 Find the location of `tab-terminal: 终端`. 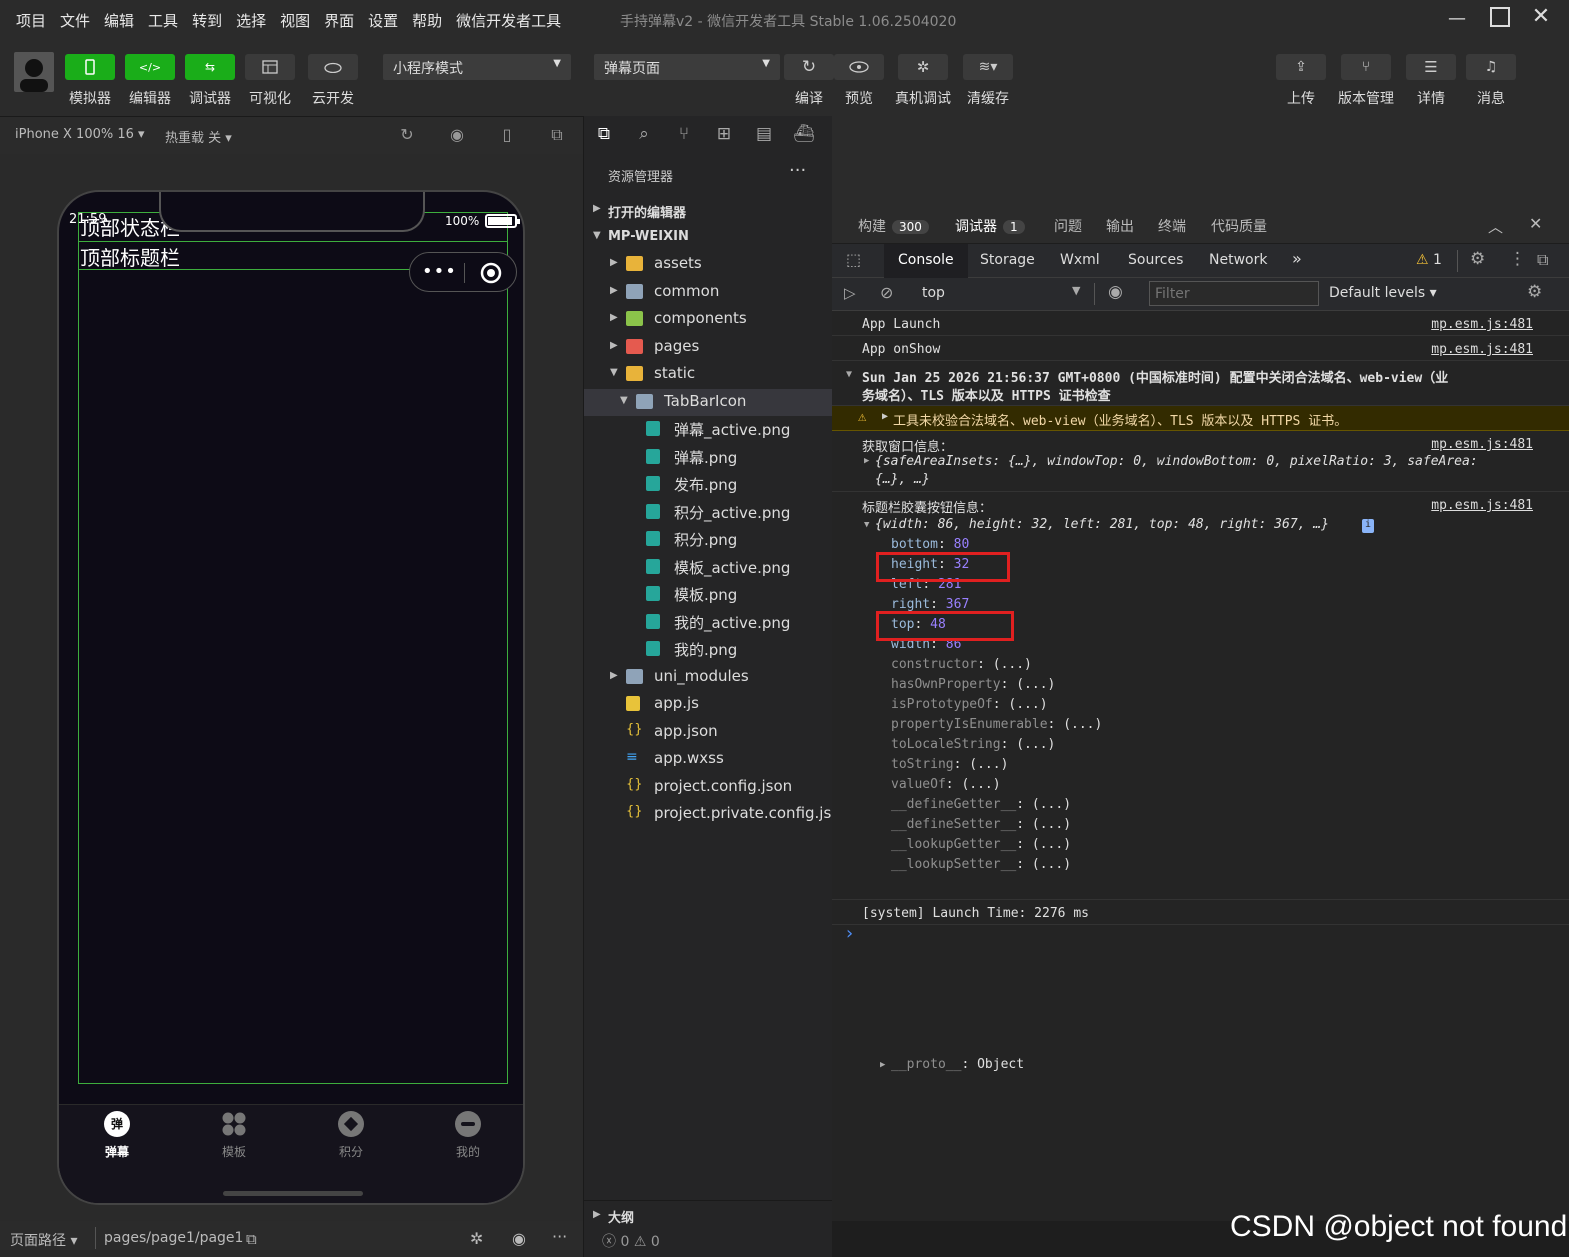

tab-terminal: 终端 is located at coordinates (1172, 226).